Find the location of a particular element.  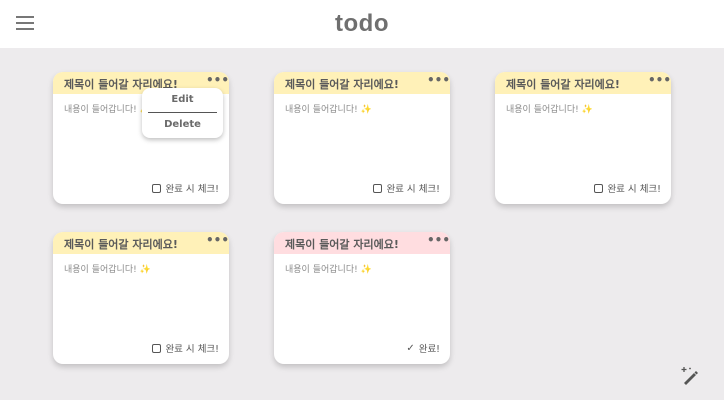

app-title: todo is located at coordinates (362, 23).